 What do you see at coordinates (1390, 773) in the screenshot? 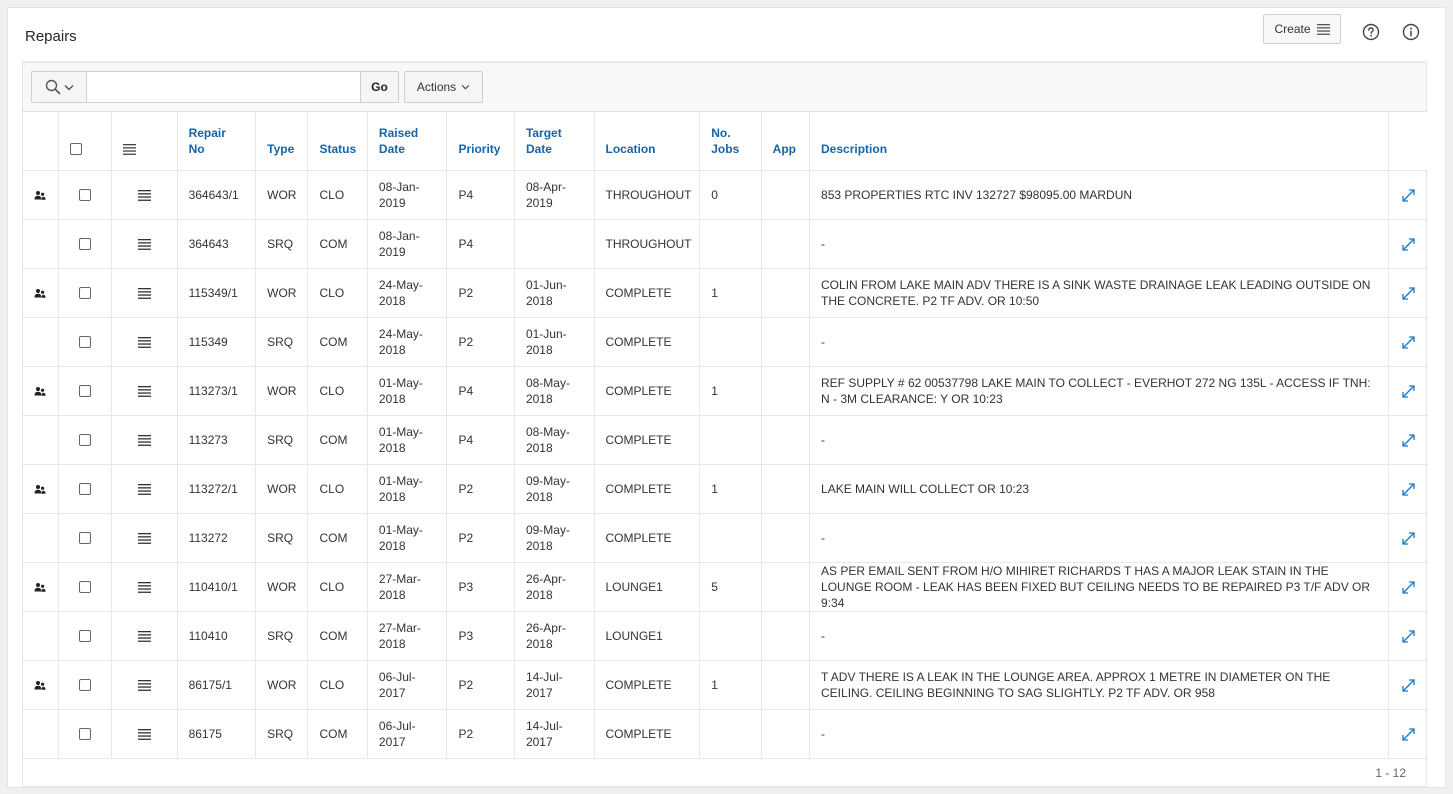
I see `pagination-range: 1 - 12` at bounding box center [1390, 773].